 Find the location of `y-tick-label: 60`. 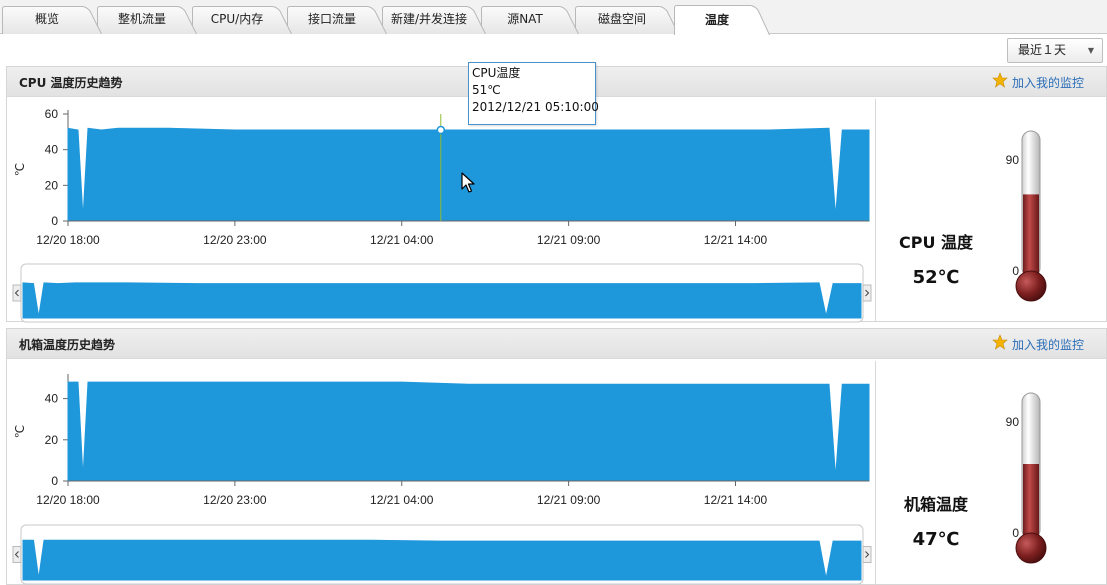

y-tick-label: 60 is located at coordinates (52, 114).